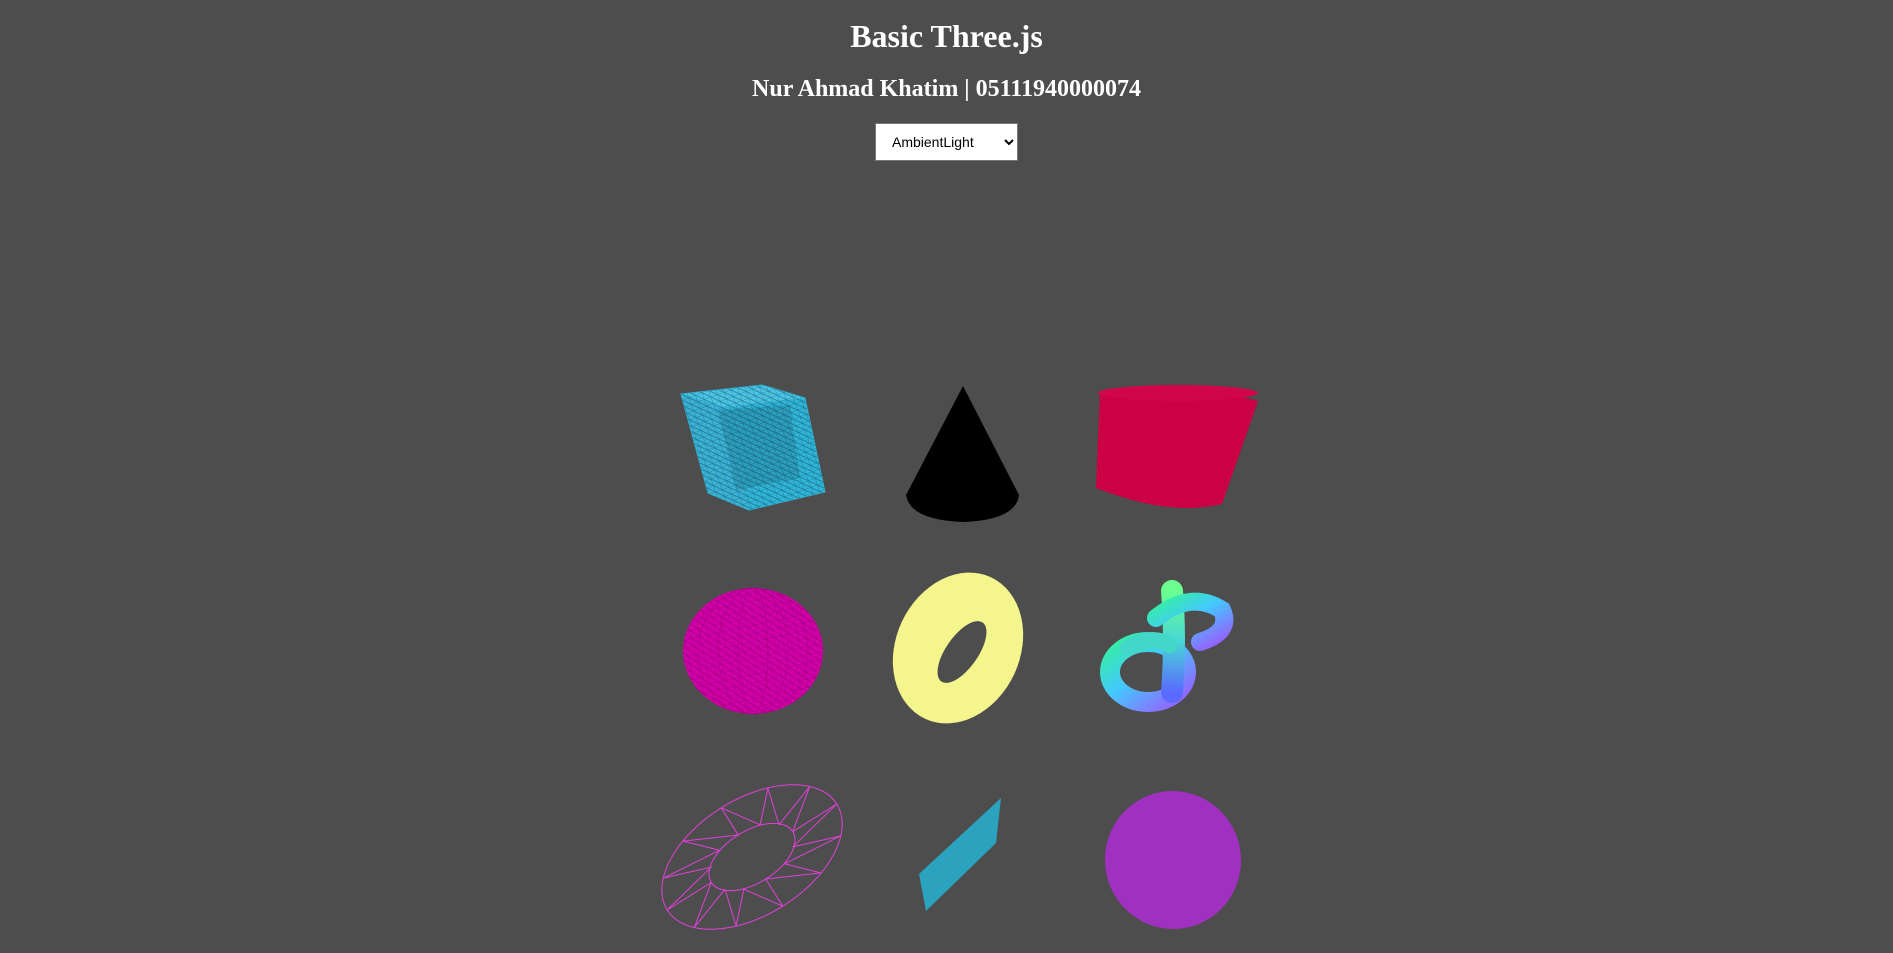 The image size is (1893, 953). I want to click on cone-mesh, so click(962, 454).